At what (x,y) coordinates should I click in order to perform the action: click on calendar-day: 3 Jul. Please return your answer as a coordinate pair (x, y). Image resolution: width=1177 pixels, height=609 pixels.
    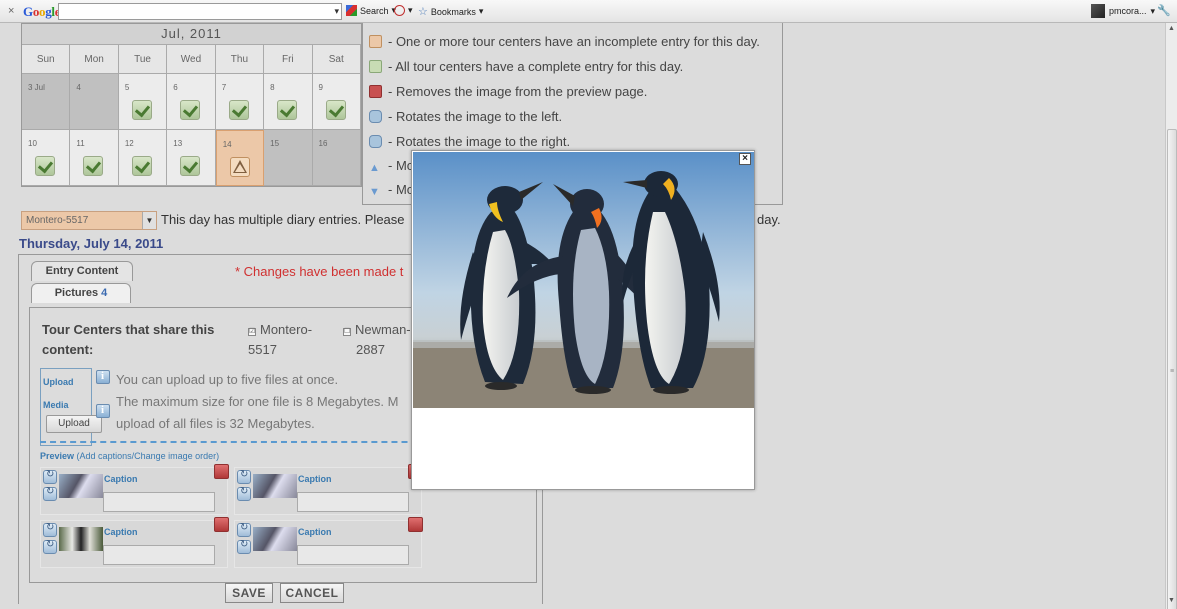
    Looking at the image, I should click on (46, 102).